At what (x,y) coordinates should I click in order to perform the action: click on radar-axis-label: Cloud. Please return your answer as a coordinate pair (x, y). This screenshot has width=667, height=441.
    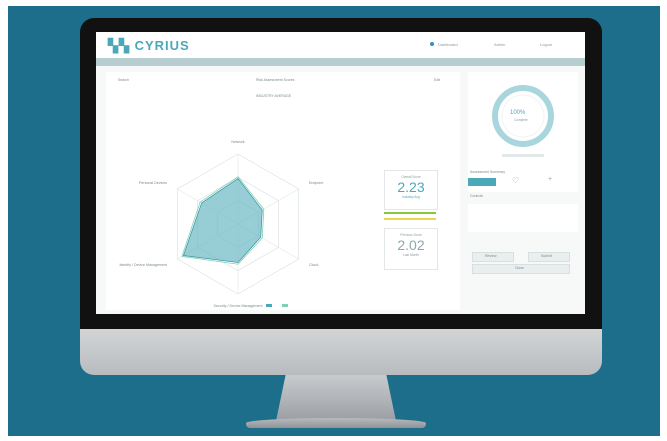
    Looking at the image, I should click on (313, 265).